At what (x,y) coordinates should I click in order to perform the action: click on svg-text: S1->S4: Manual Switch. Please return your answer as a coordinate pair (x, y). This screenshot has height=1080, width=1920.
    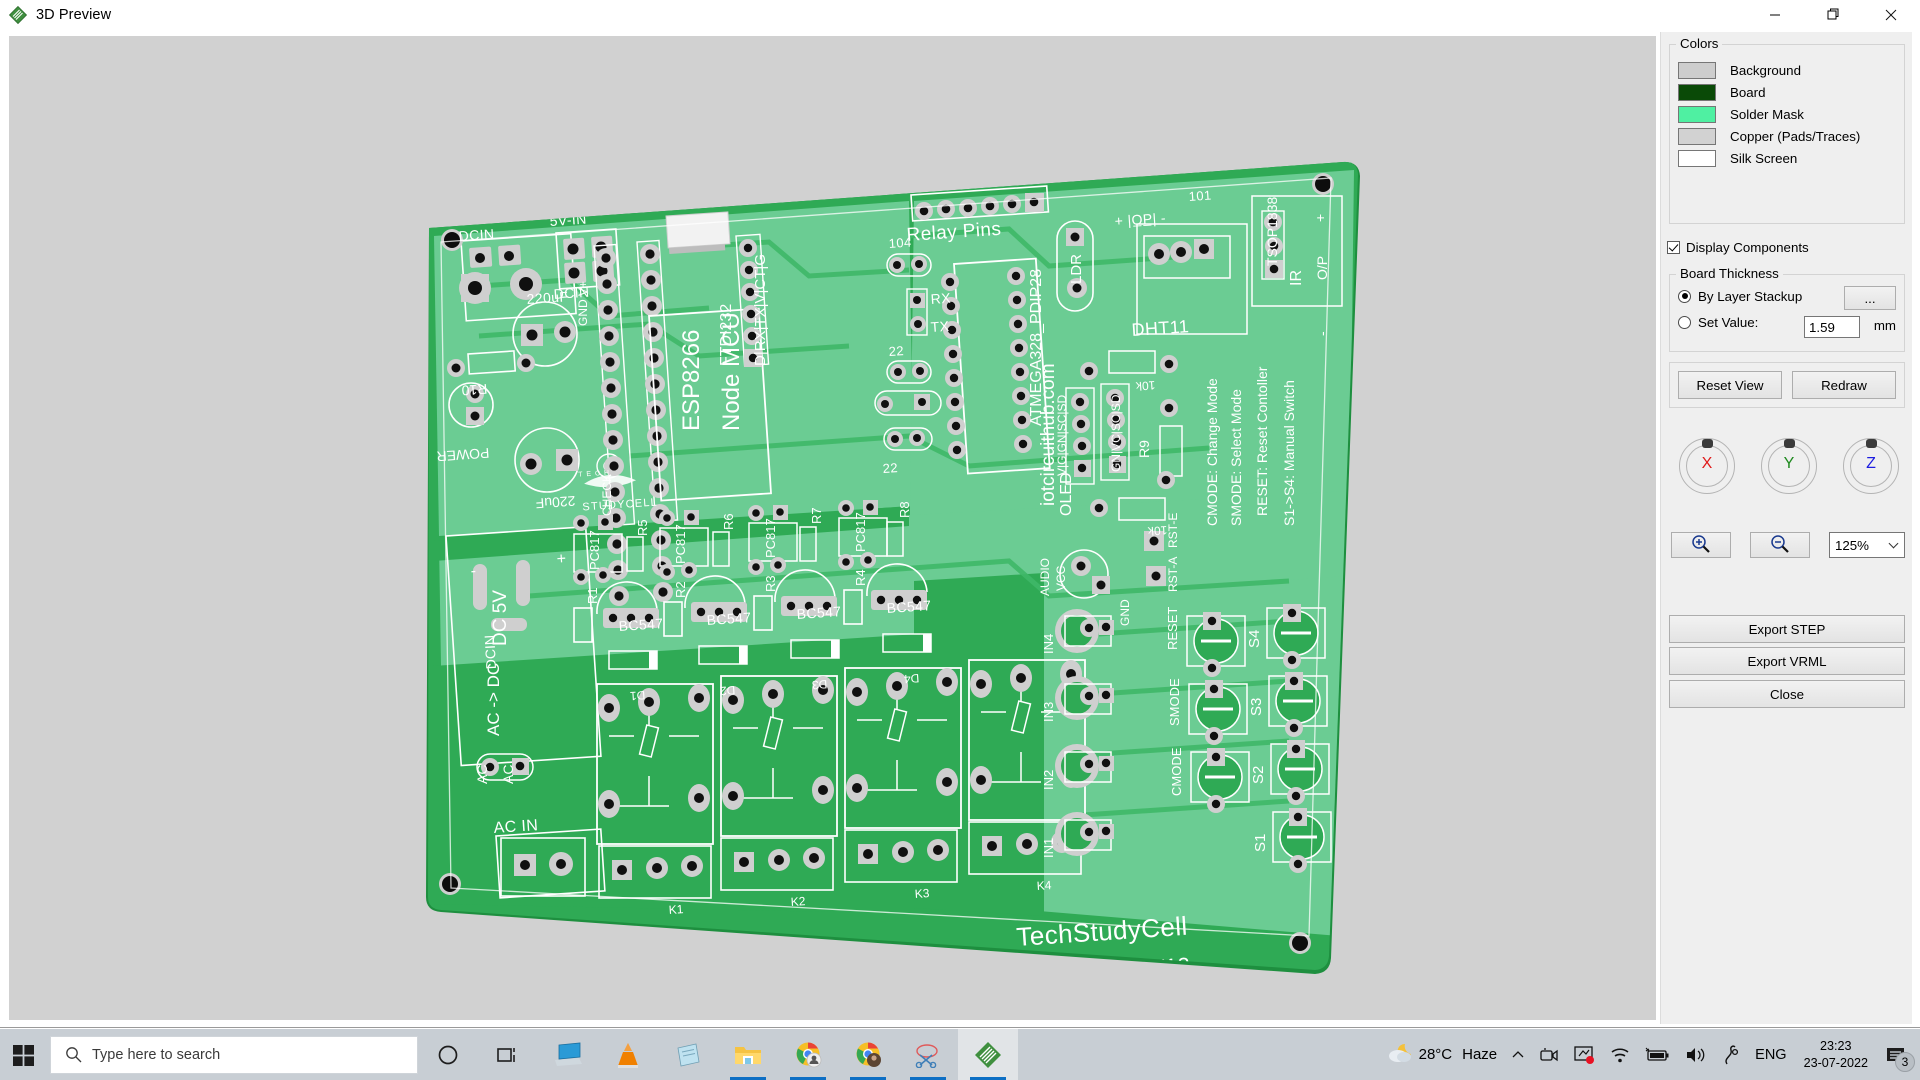
    Looking at the image, I should click on (1289, 453).